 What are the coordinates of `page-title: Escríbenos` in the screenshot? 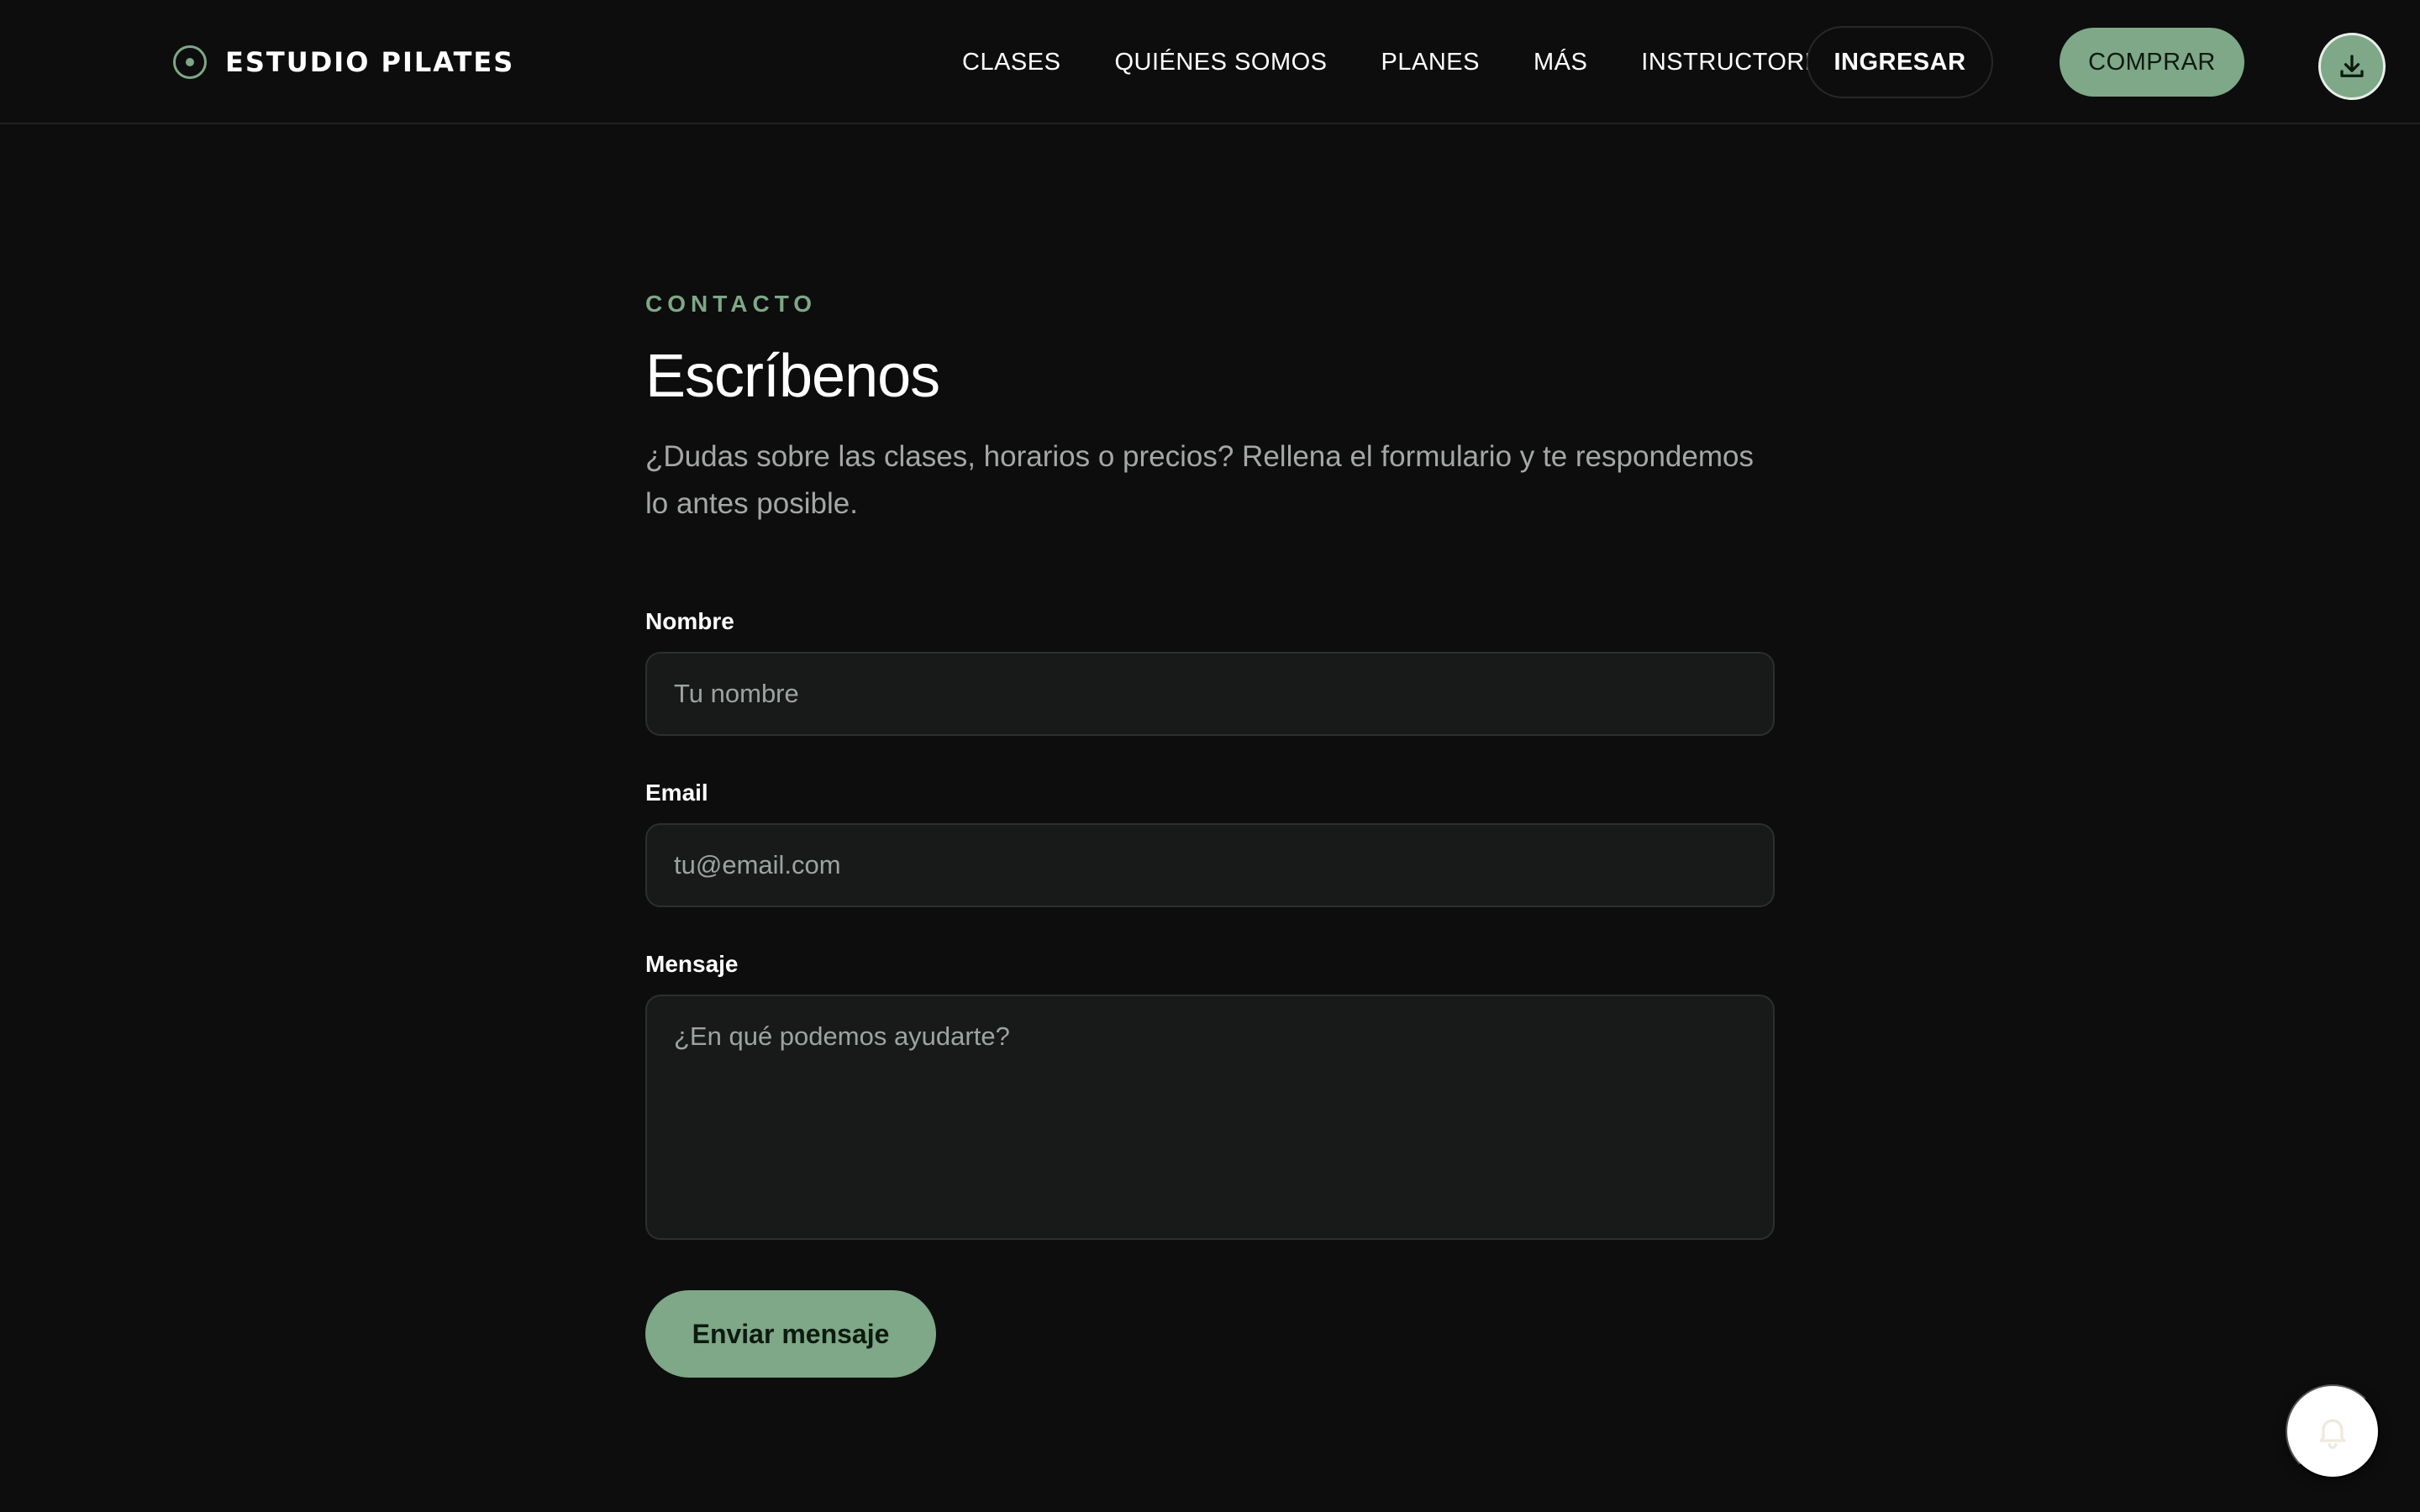 It's located at (793, 376).